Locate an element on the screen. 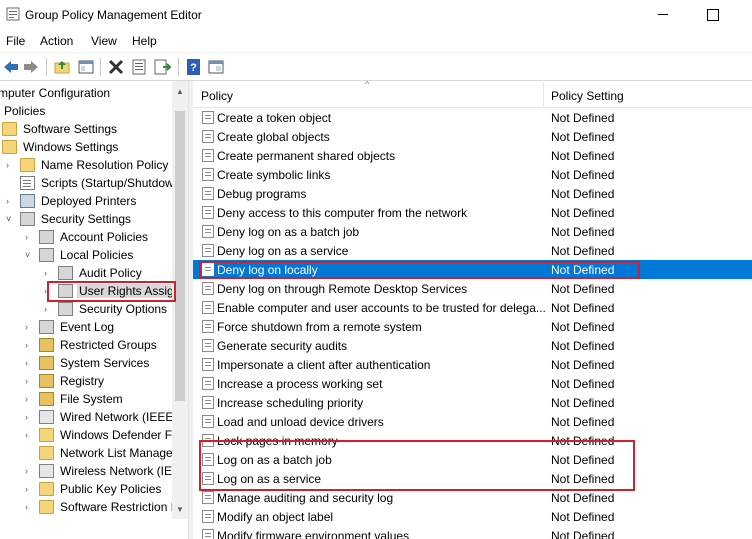  tree-scrollbar: ▲ ▼ is located at coordinates (180, 300).